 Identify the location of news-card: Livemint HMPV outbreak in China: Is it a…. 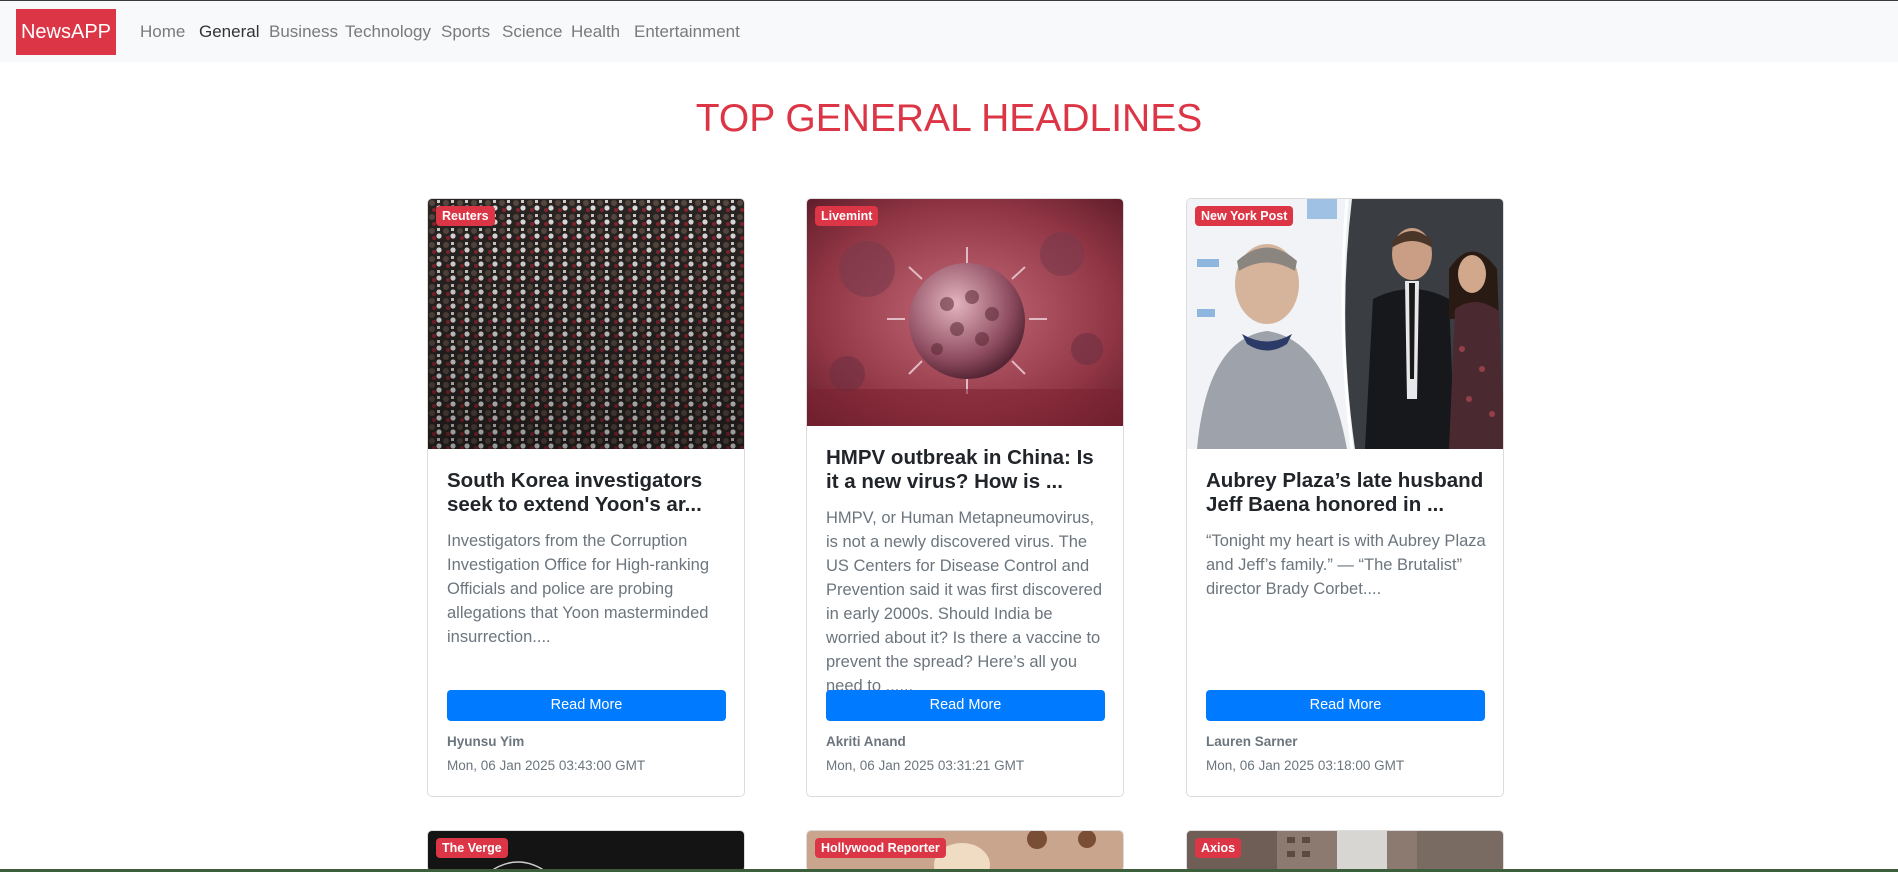
(965, 497).